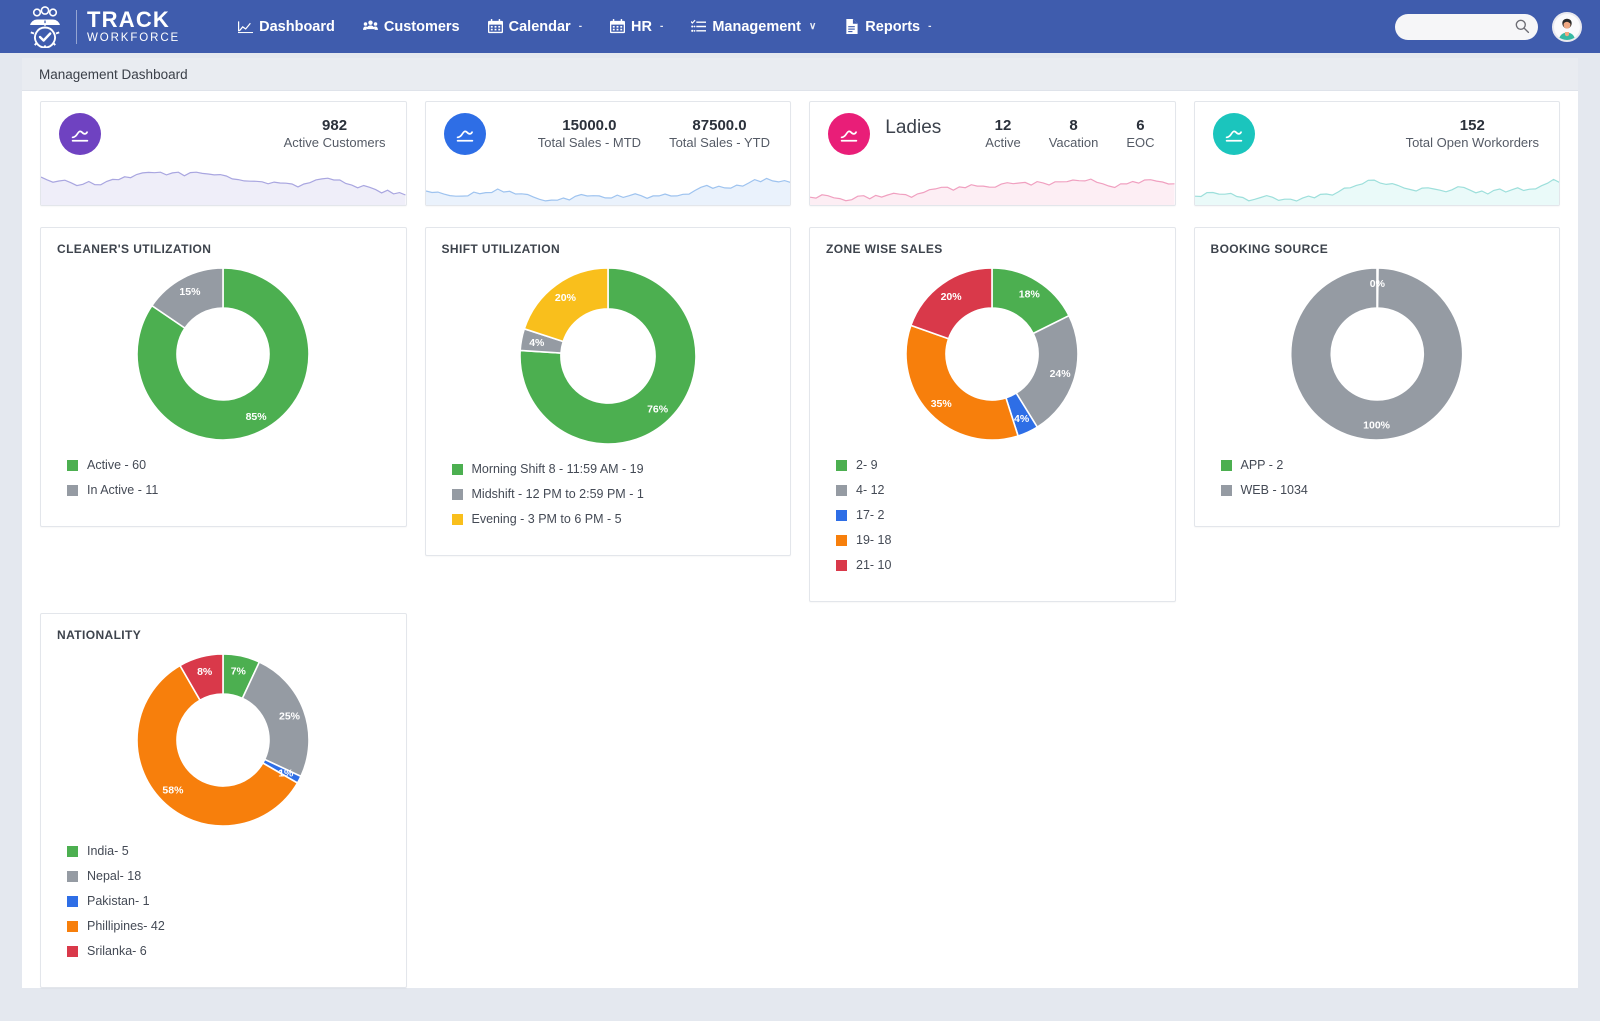 The width and height of the screenshot is (1600, 1021). What do you see at coordinates (228, 465) in the screenshot?
I see `legend-item: Active - 60` at bounding box center [228, 465].